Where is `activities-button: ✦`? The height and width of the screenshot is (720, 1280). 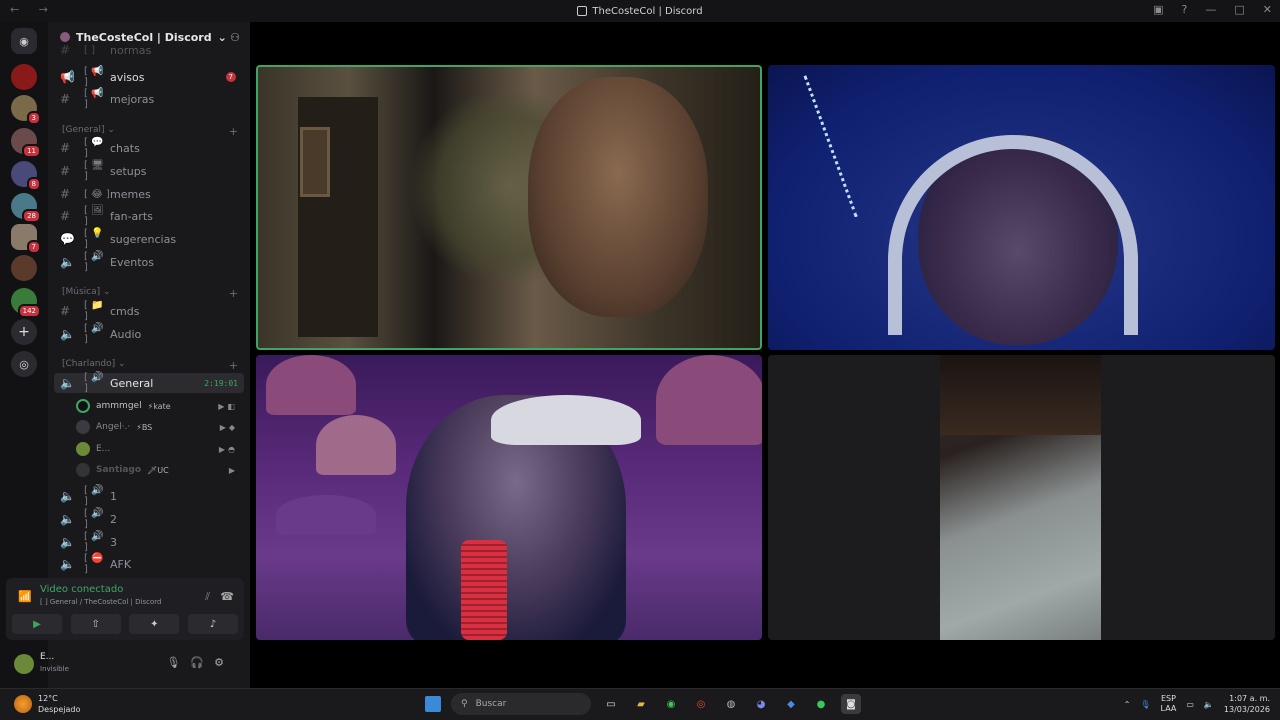 activities-button: ✦ is located at coordinates (154, 624).